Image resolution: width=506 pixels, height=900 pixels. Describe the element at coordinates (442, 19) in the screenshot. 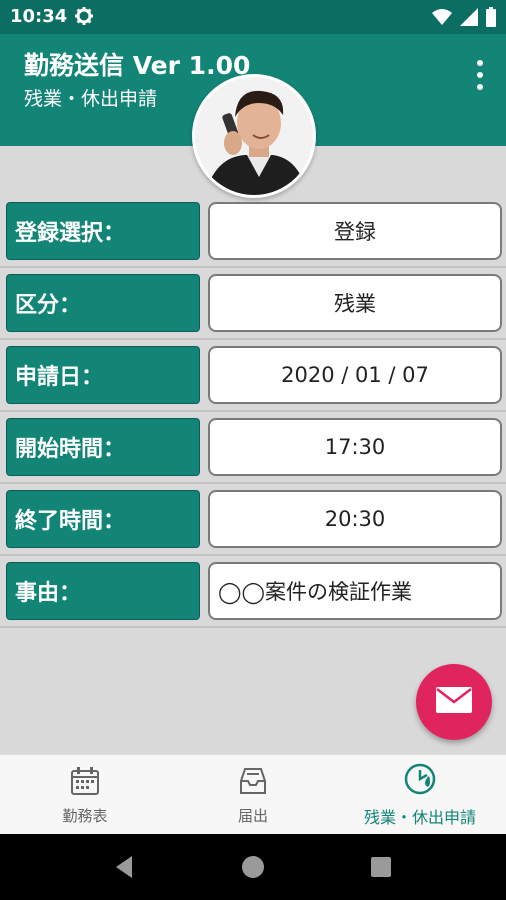

I see `wifi-icon` at that location.